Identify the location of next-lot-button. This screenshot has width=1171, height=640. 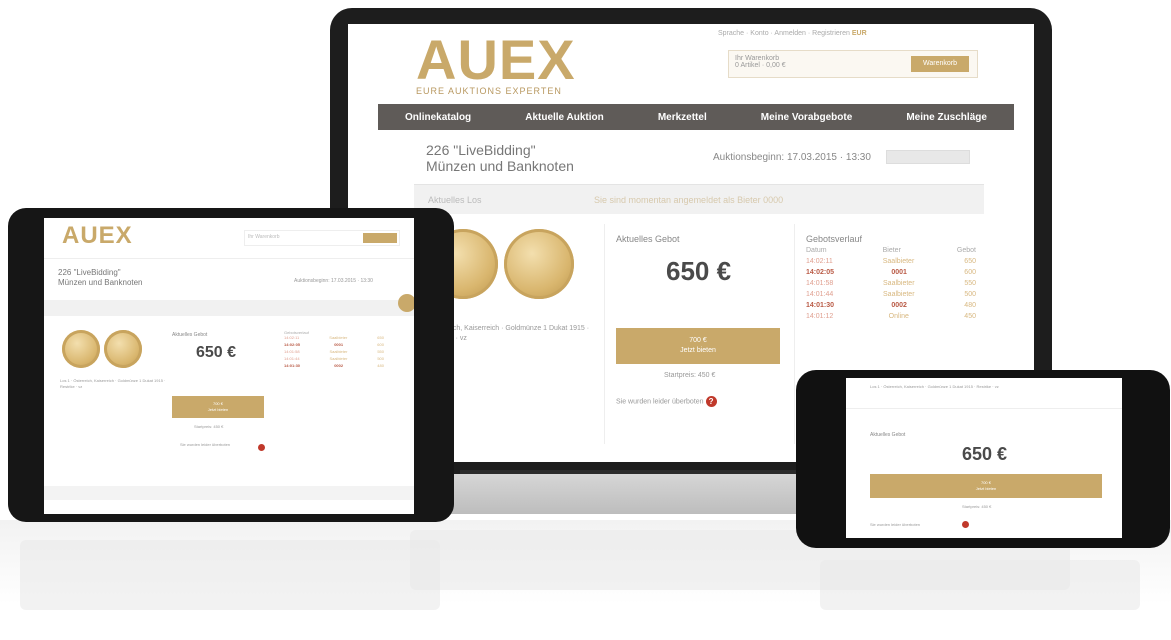
(406, 303).